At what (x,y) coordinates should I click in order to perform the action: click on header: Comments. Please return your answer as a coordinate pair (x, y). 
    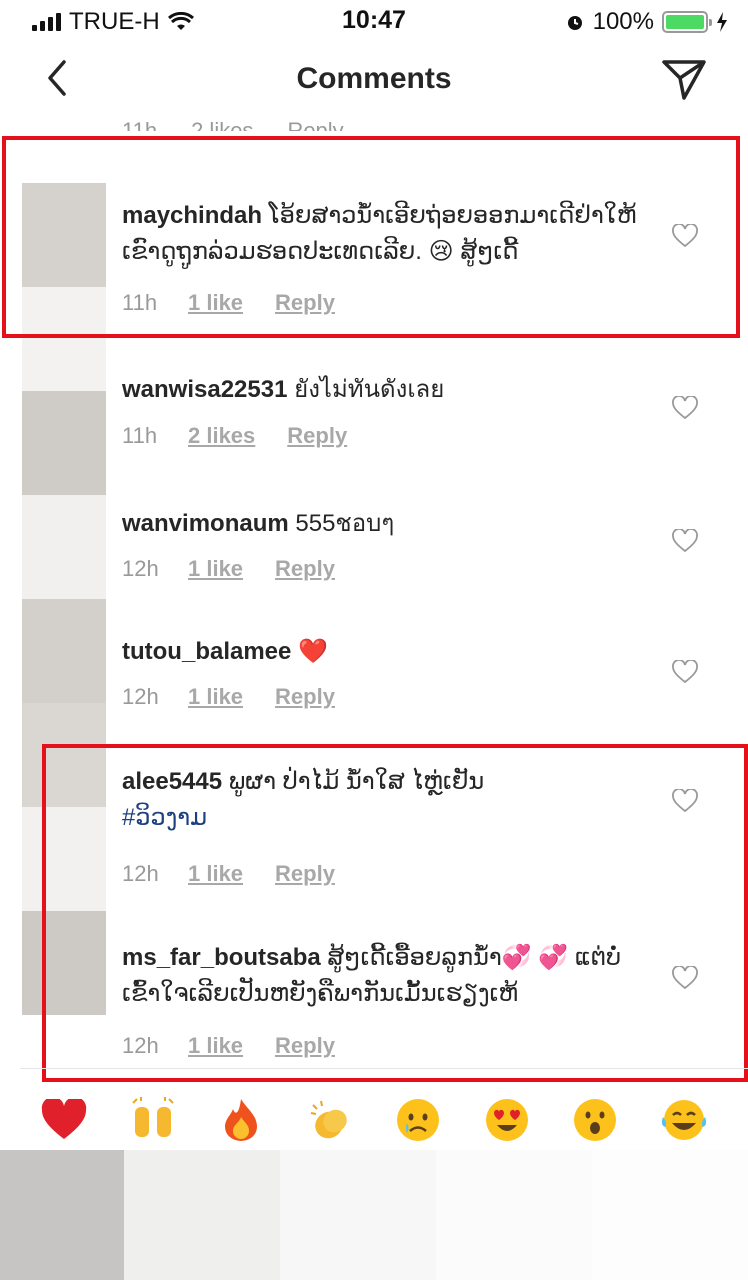
    Looking at the image, I should click on (374, 81).